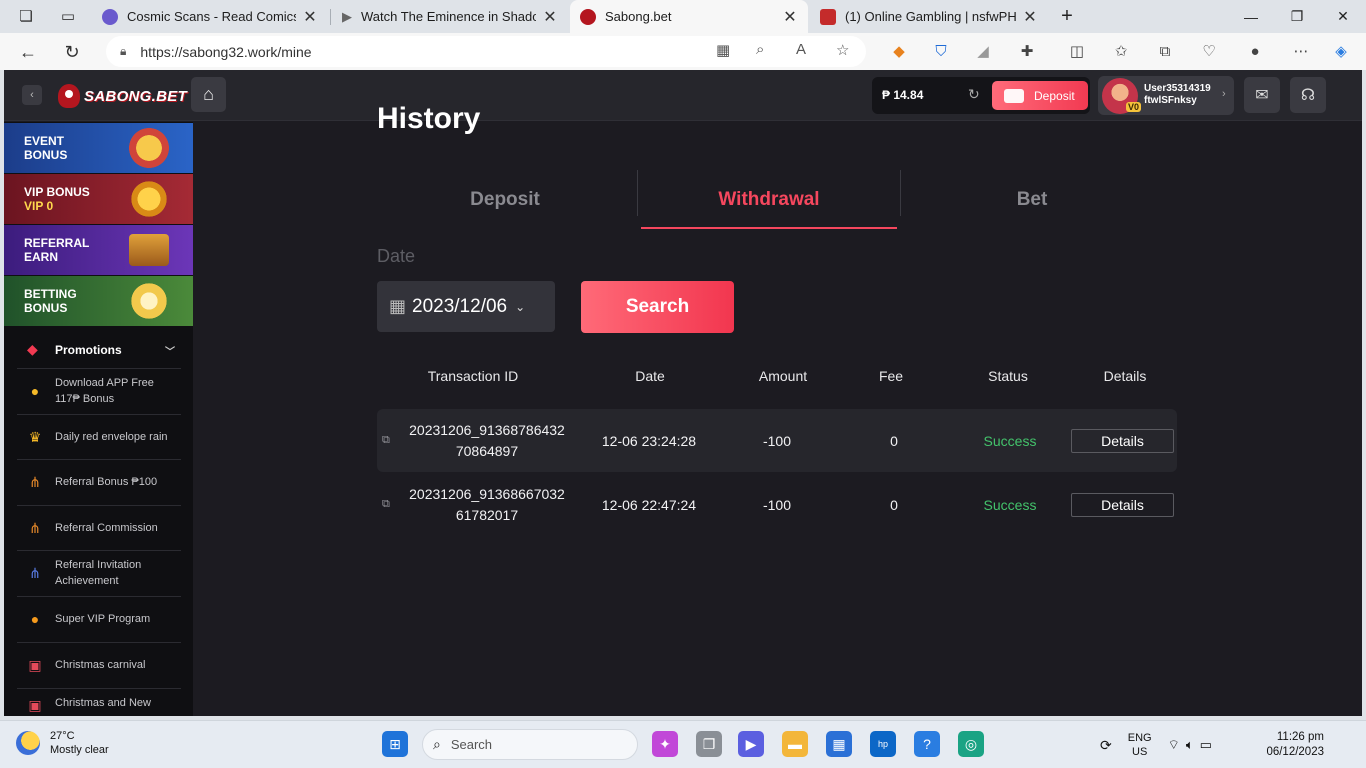 This screenshot has height=768, width=1366. Describe the element at coordinates (1121, 51) in the screenshot. I see `favorites-icon: ✩` at that location.